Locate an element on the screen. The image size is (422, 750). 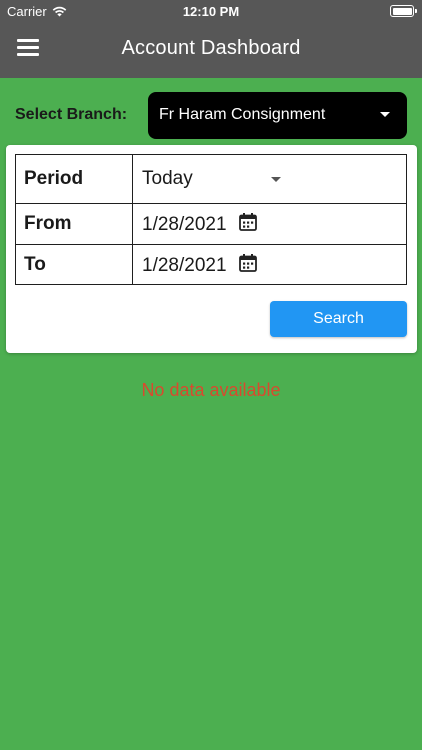
period-label: Period is located at coordinates (74, 179).